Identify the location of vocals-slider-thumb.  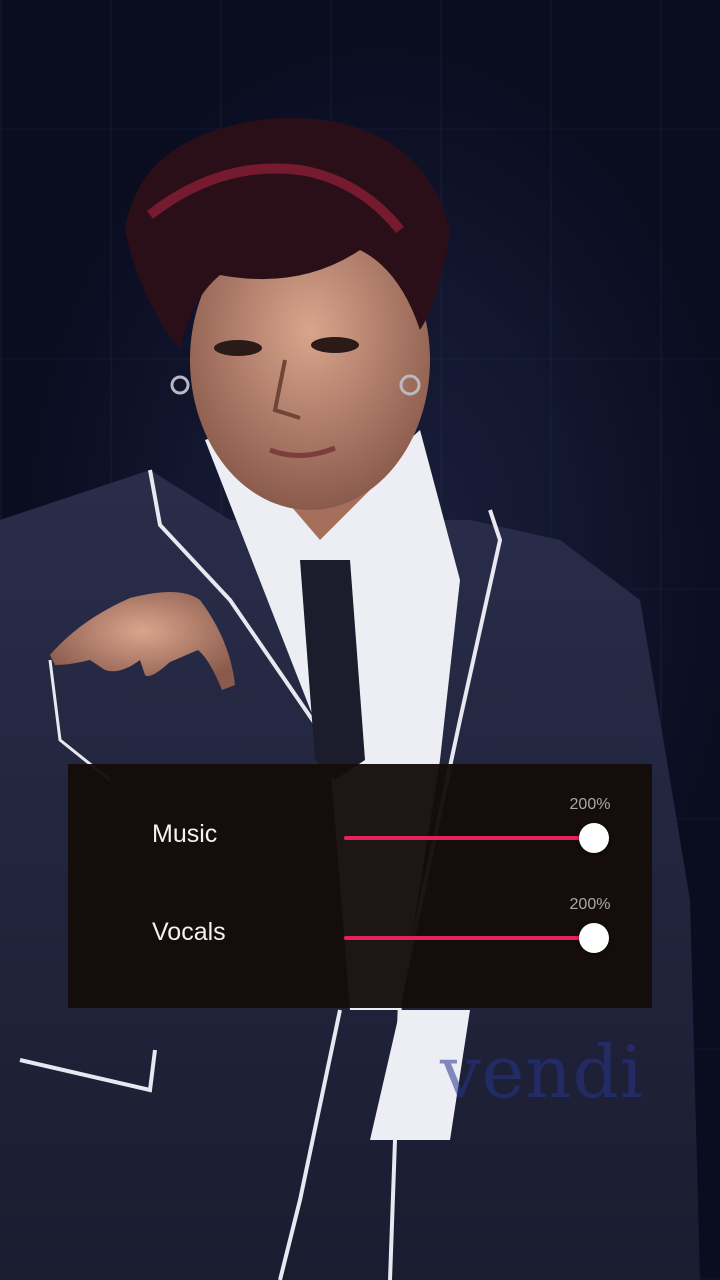
(594, 938).